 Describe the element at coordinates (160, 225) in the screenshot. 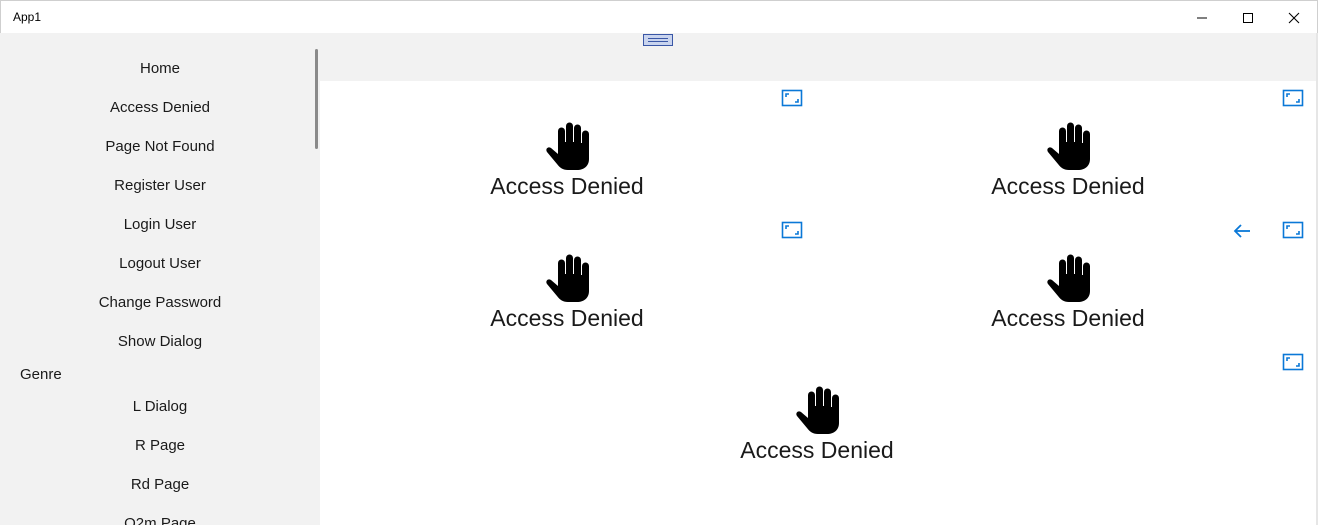

I see `sidebar-item-login-user: Login User` at that location.